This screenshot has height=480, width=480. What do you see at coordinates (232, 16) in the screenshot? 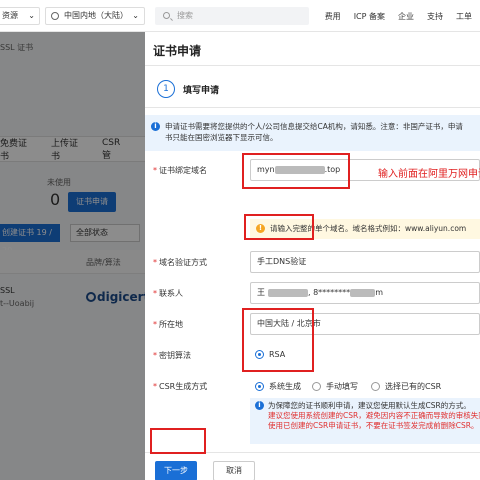
I see `search-input: 搜索` at bounding box center [232, 16].